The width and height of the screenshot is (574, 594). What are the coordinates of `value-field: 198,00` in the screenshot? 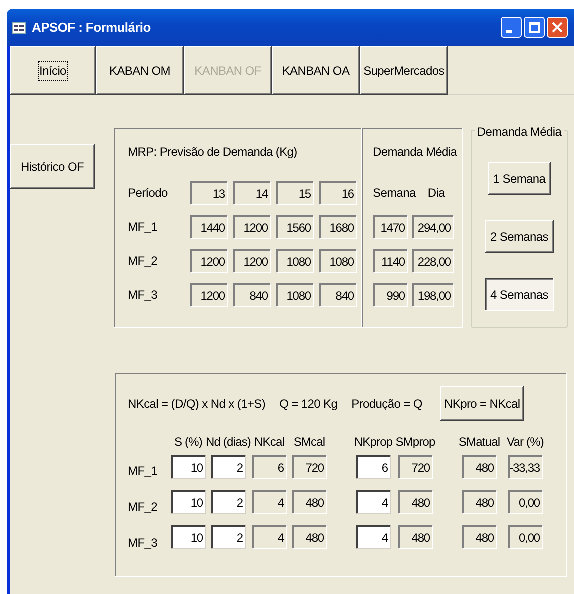 It's located at (433, 295).